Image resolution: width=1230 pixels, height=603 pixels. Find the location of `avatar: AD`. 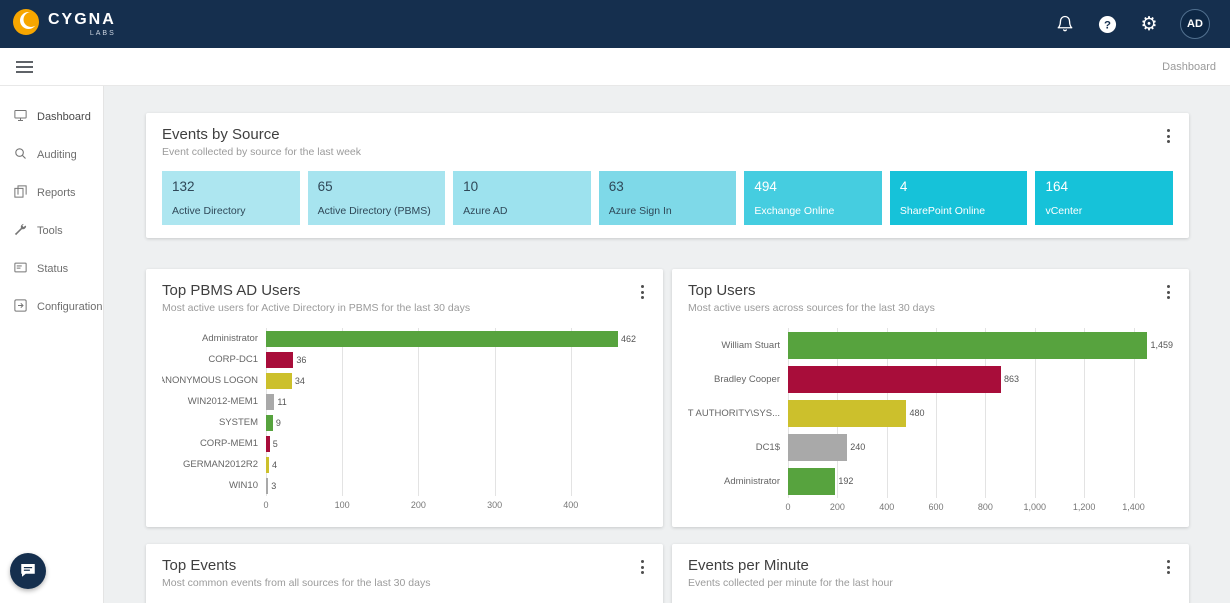

avatar: AD is located at coordinates (1195, 24).